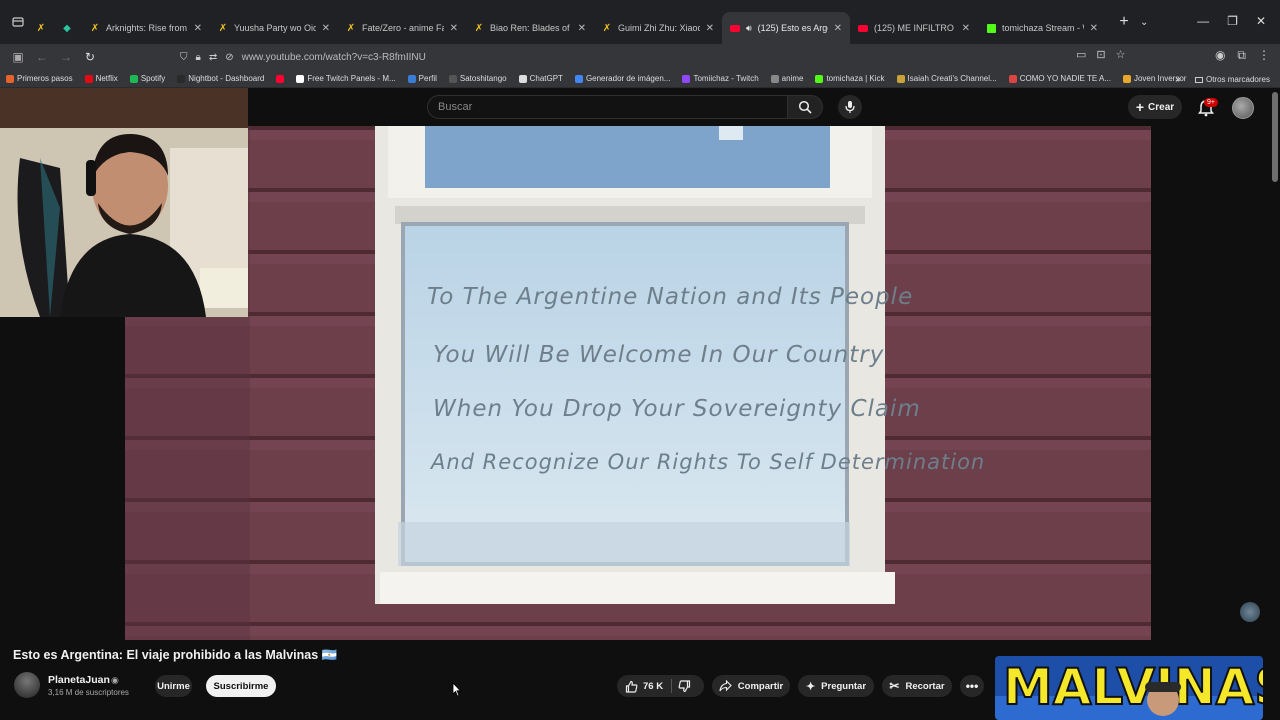 The width and height of the screenshot is (1280, 720). I want to click on url-text: www.youtube.com/watch?v=c3-R8fmIINU, so click(334, 57).